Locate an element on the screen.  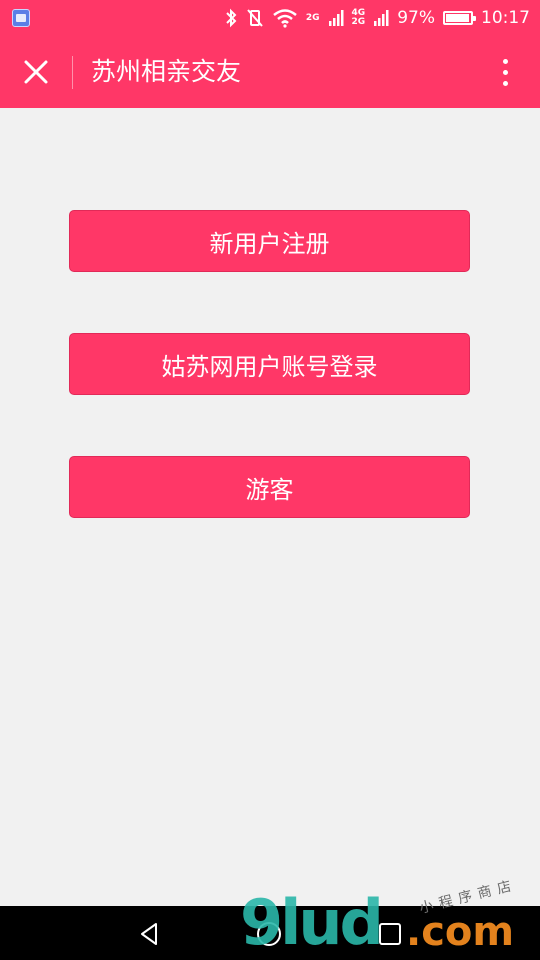
vibrate-icon is located at coordinates (255, 18).